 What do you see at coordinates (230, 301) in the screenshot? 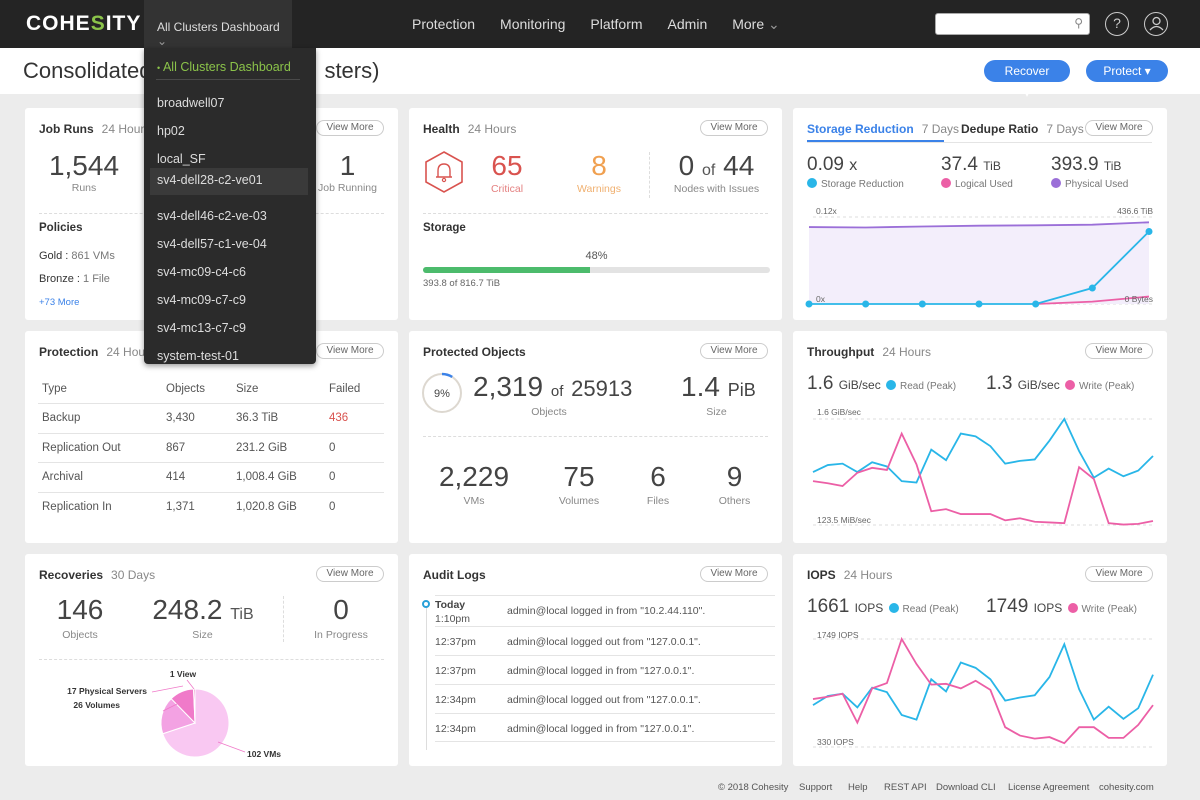
I see `dropdown-item: sv4-mc09-c7-c9` at bounding box center [230, 301].